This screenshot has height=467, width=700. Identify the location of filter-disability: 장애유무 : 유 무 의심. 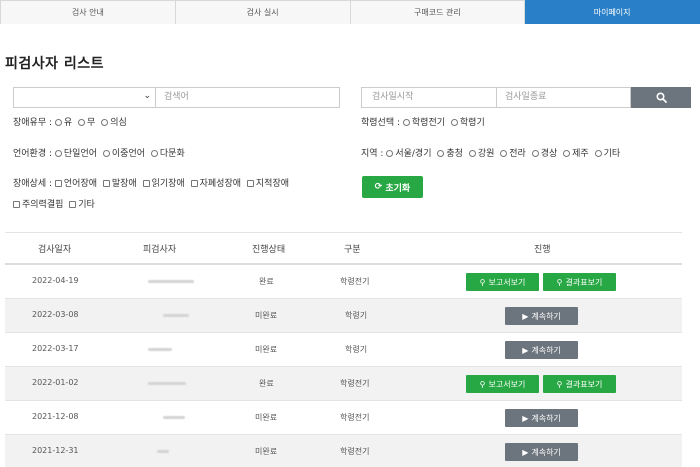
(71, 123).